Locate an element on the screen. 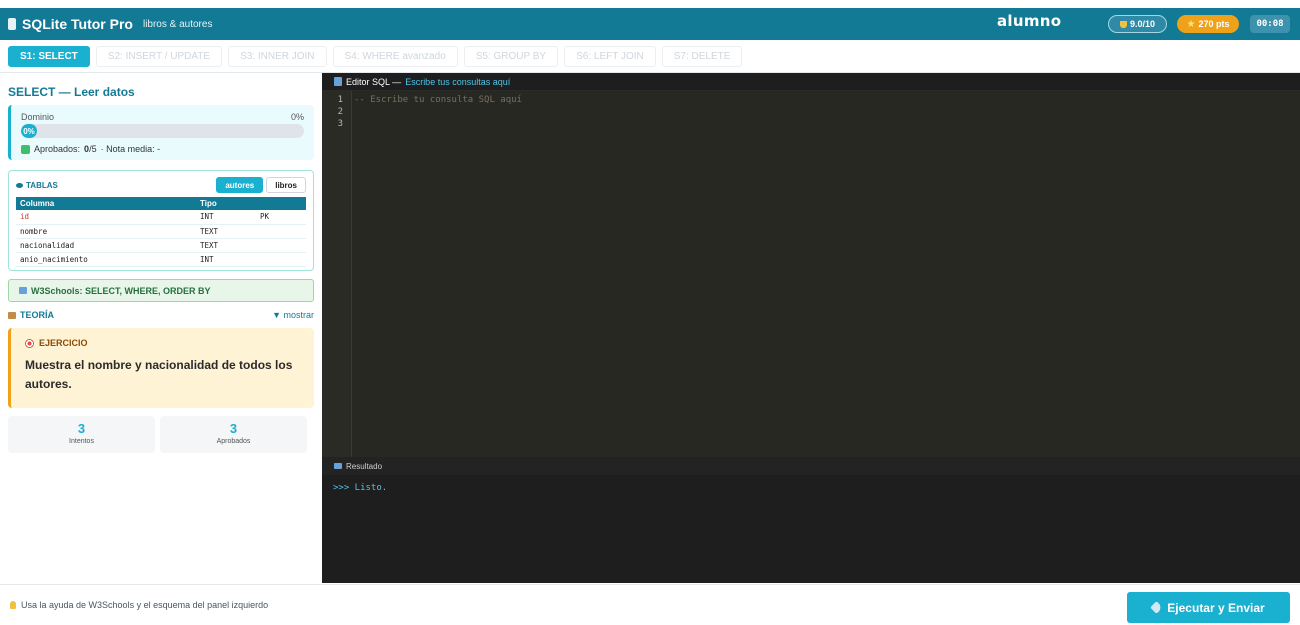 The height and width of the screenshot is (625, 1300). app-subtitle: libros & autores is located at coordinates (177, 24).